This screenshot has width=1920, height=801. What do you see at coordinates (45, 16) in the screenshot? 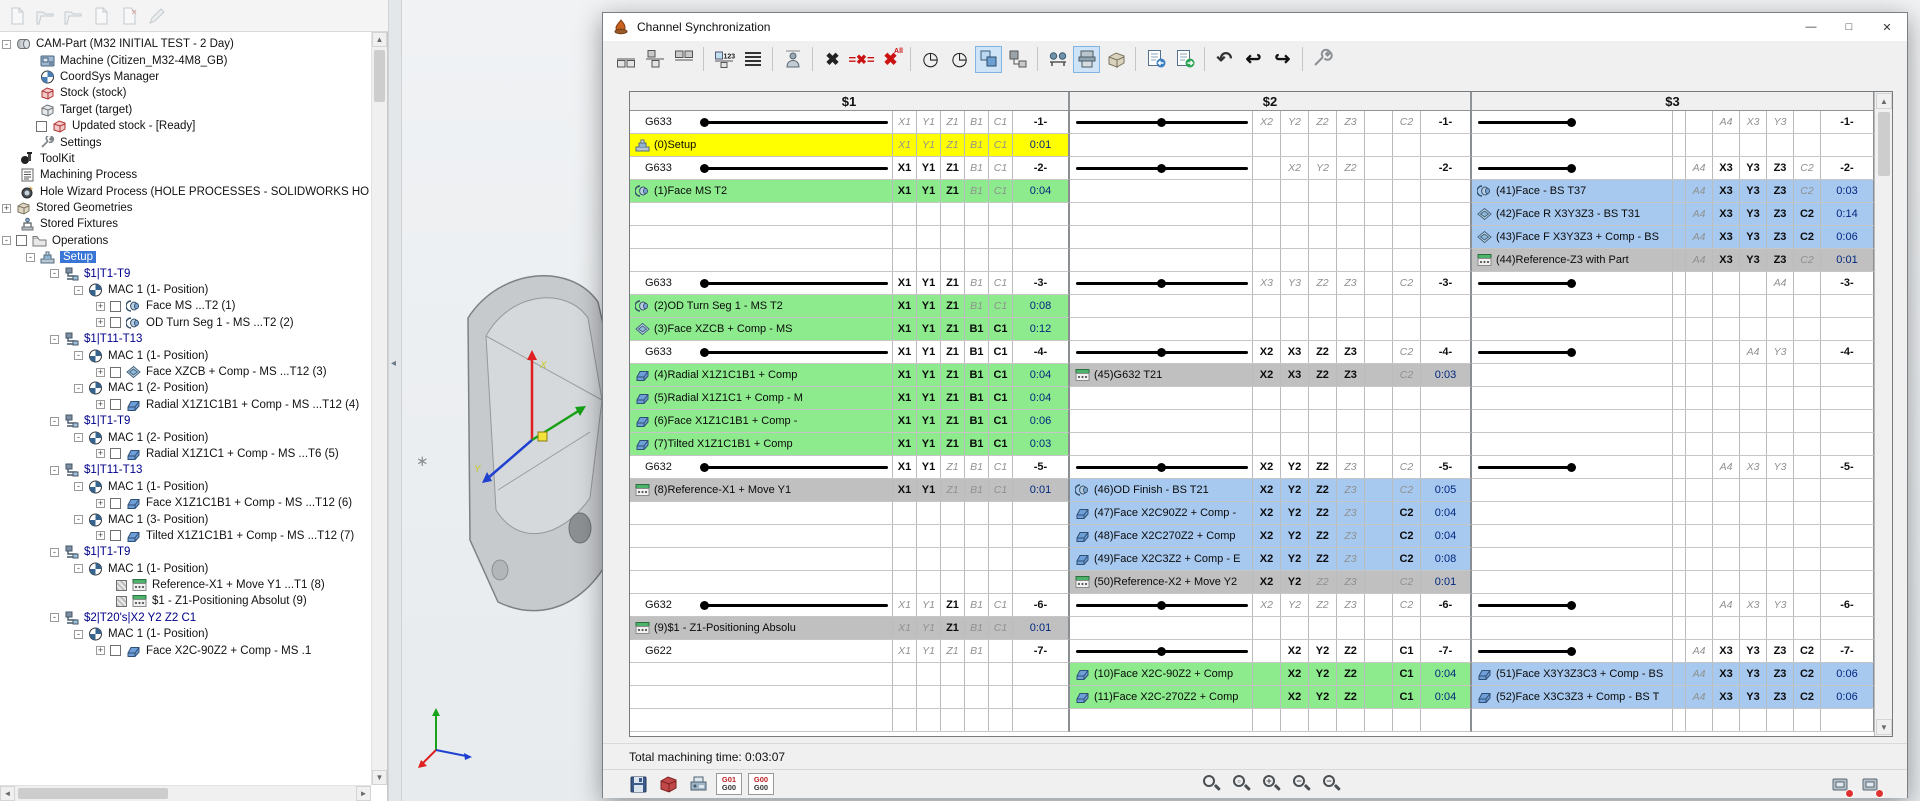
I see `open-stamp-icon` at bounding box center [45, 16].